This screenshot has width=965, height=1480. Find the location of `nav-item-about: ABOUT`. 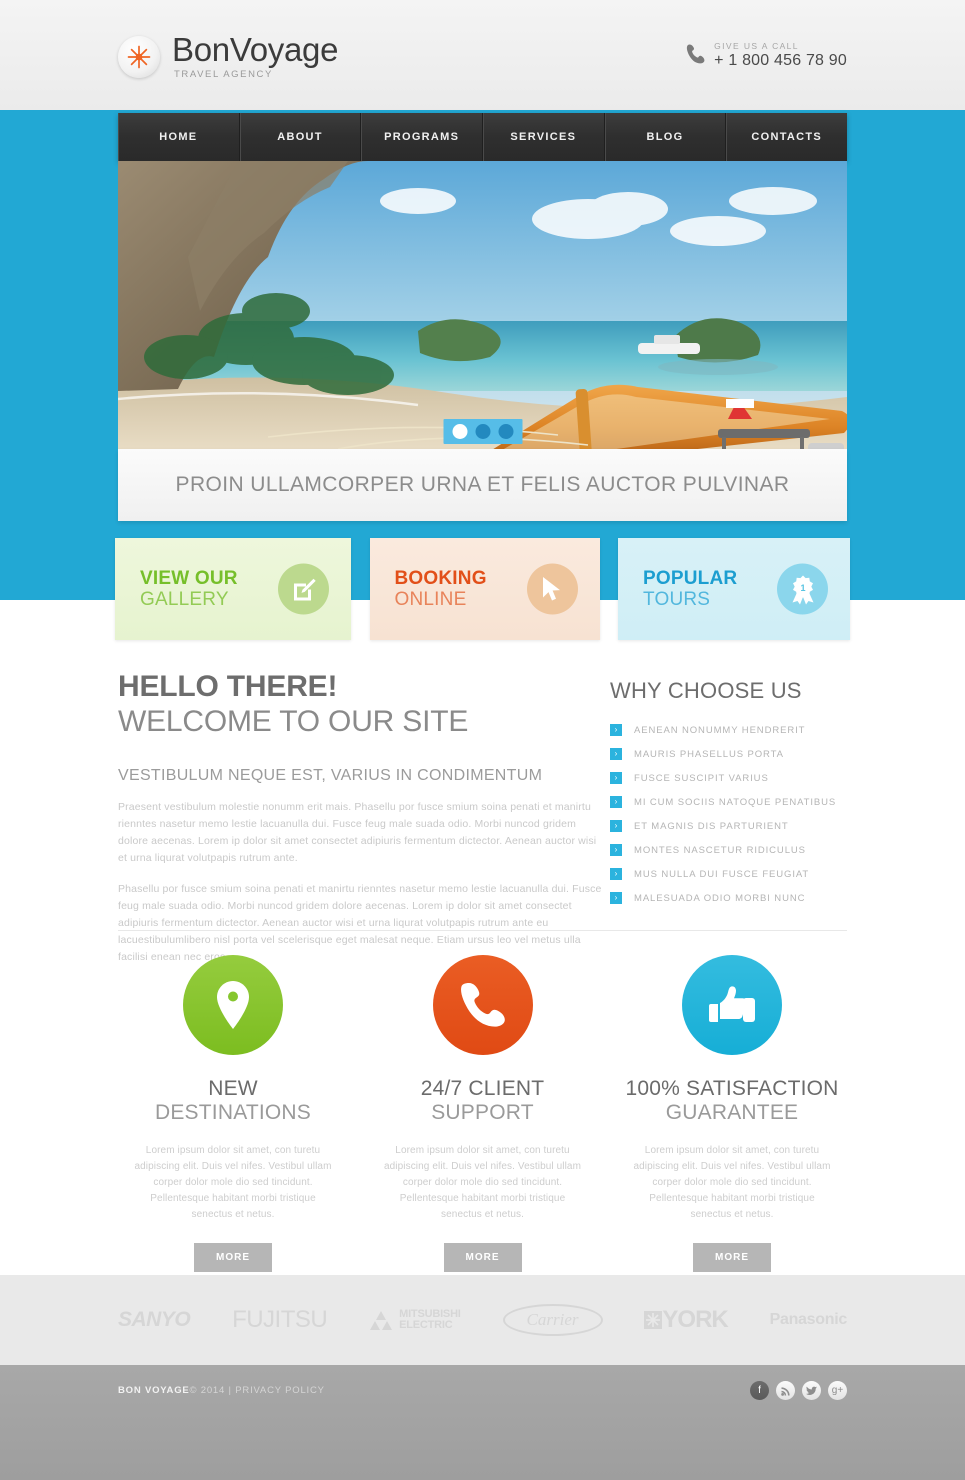

nav-item-about: ABOUT is located at coordinates (301, 137).